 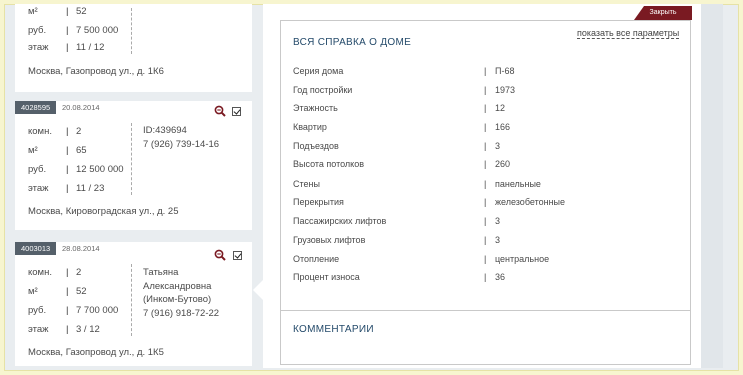 I want to click on contact-name: Александровна, so click(x=177, y=286).